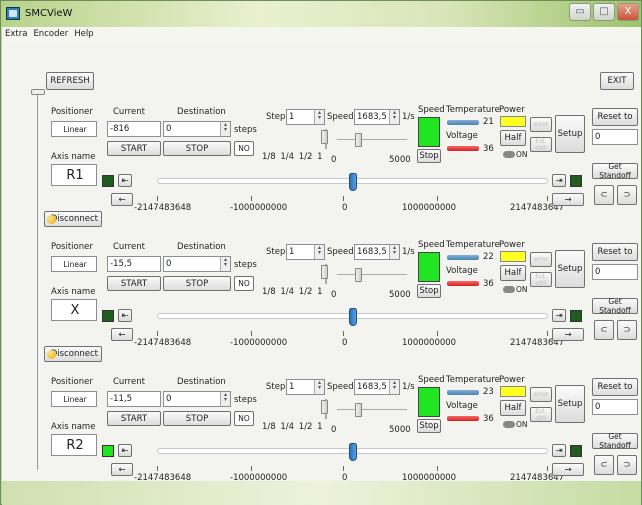 The width and height of the screenshot is (642, 505). Describe the element at coordinates (617, 81) in the screenshot. I see `exit-button: EXIT` at that location.